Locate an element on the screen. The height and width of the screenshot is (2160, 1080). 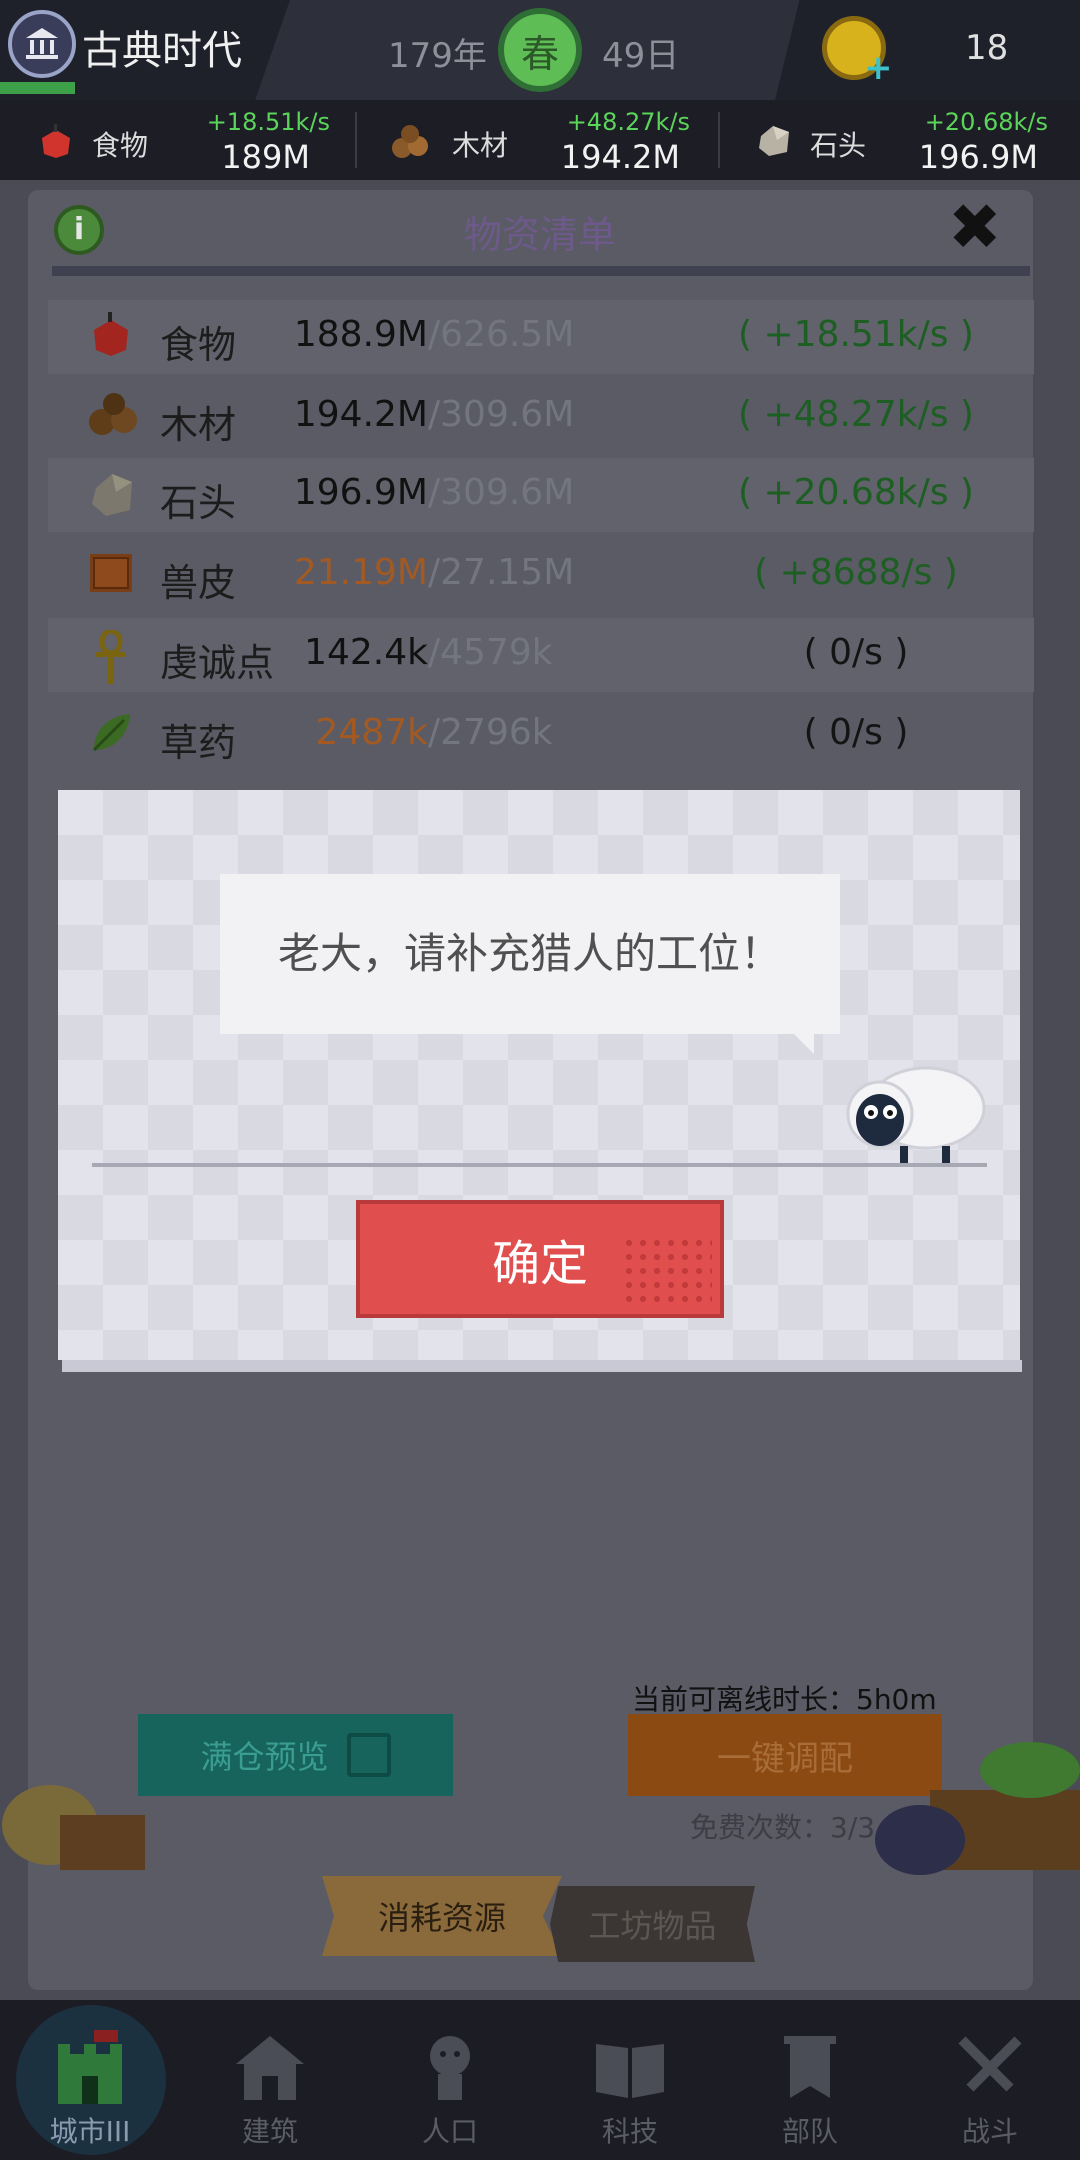
person-icon is located at coordinates (450, 2068).